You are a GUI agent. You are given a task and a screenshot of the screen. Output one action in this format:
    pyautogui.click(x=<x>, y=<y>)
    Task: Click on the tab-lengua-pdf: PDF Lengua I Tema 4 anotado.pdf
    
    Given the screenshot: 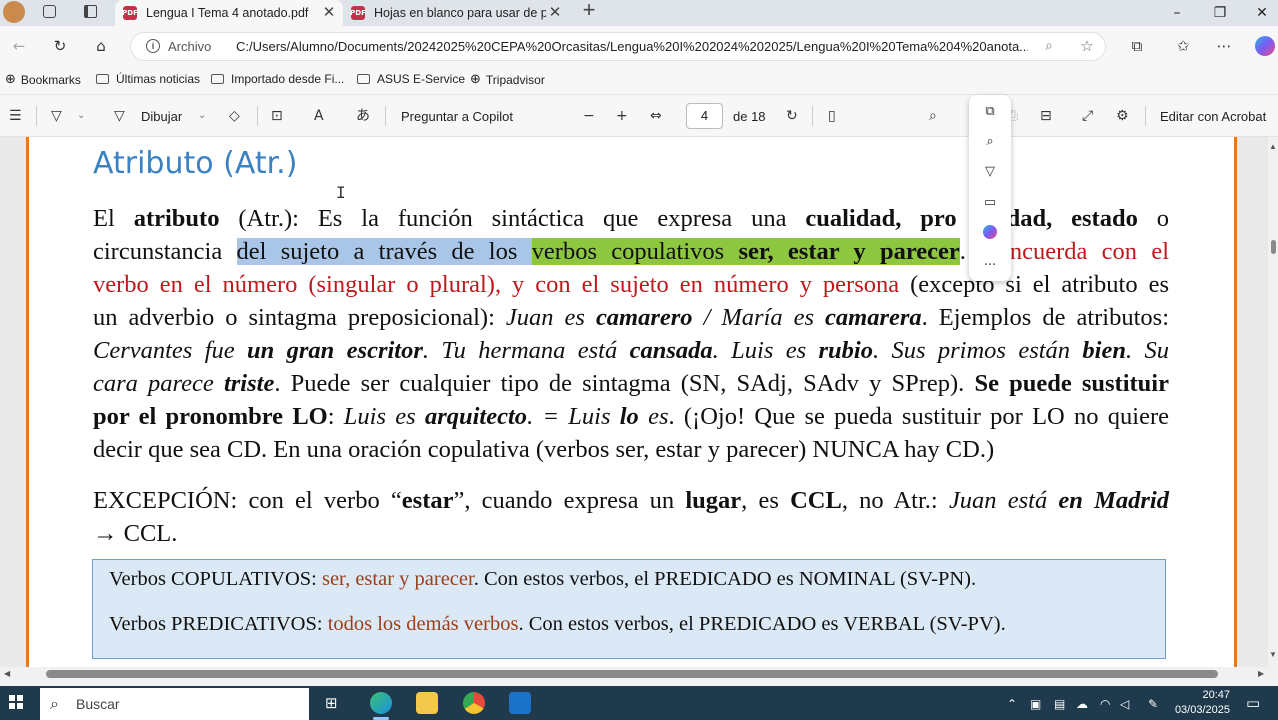 What is the action you would take?
    pyautogui.click(x=229, y=13)
    